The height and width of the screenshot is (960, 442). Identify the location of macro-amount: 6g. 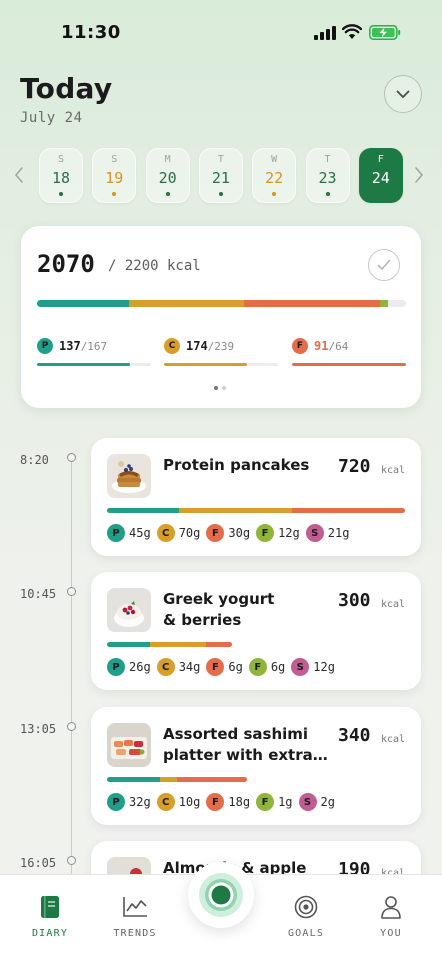
(235, 667).